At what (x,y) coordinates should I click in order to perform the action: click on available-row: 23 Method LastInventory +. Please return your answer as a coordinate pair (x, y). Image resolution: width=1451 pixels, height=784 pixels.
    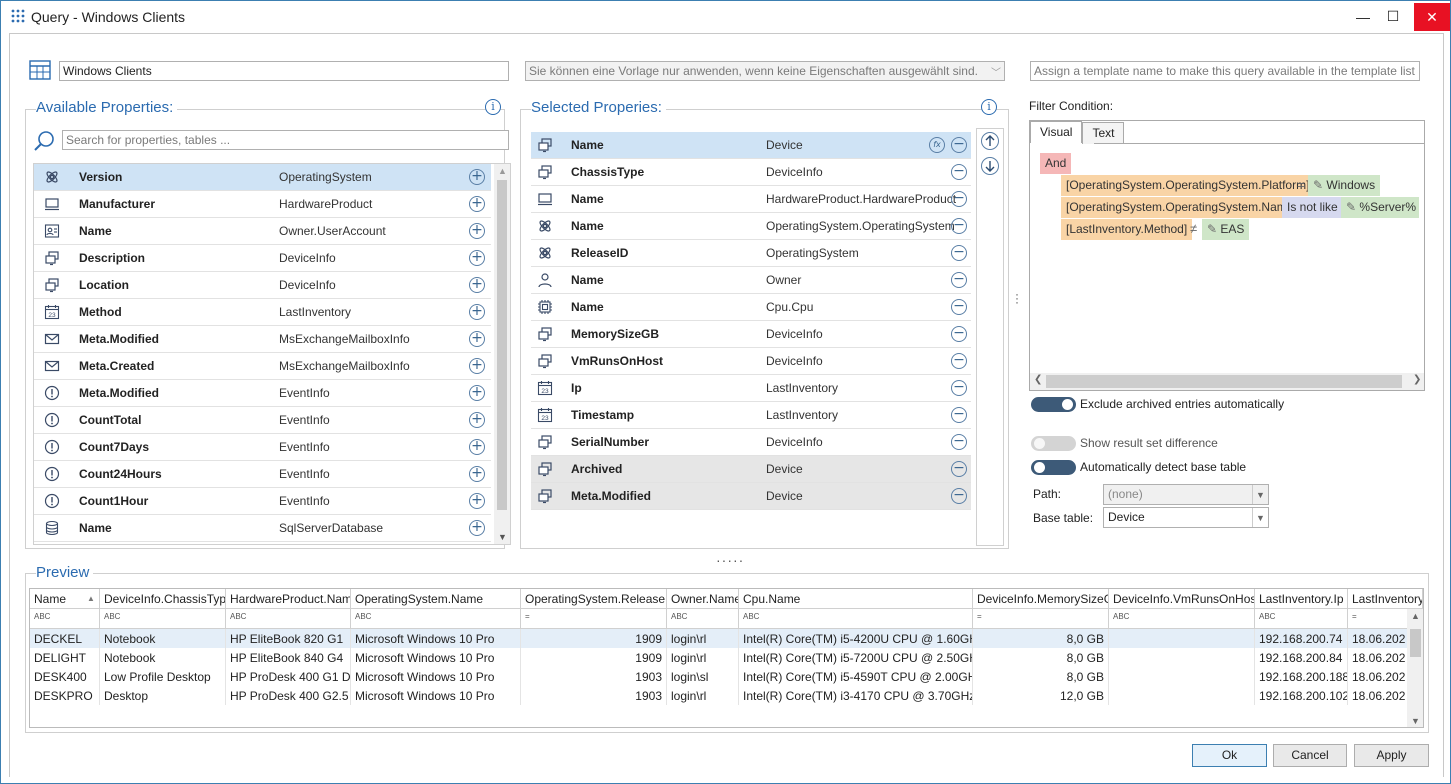
    Looking at the image, I should click on (262, 312).